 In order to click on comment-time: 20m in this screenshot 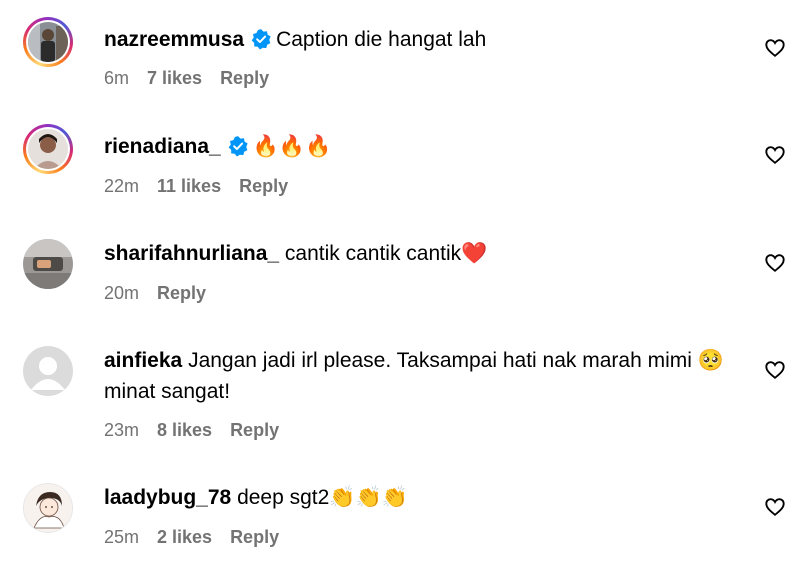, I will do `click(122, 293)`.